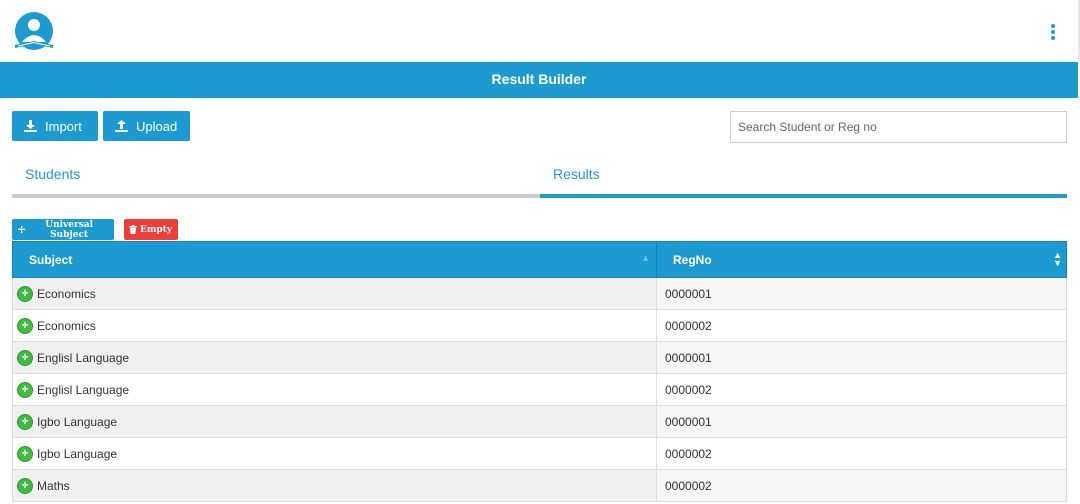  What do you see at coordinates (30, 126) in the screenshot?
I see `download-icon` at bounding box center [30, 126].